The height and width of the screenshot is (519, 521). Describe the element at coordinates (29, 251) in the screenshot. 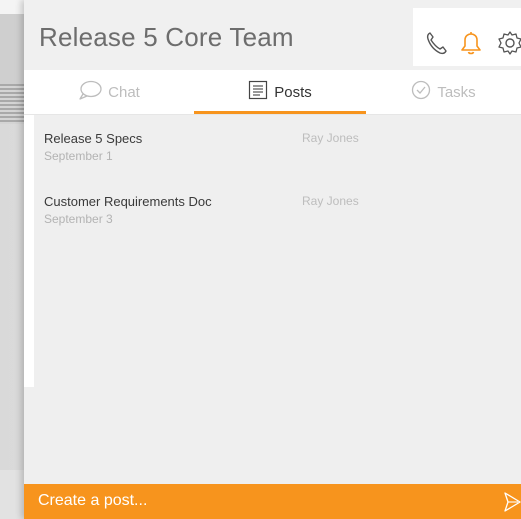

I see `list-left-edge` at that location.